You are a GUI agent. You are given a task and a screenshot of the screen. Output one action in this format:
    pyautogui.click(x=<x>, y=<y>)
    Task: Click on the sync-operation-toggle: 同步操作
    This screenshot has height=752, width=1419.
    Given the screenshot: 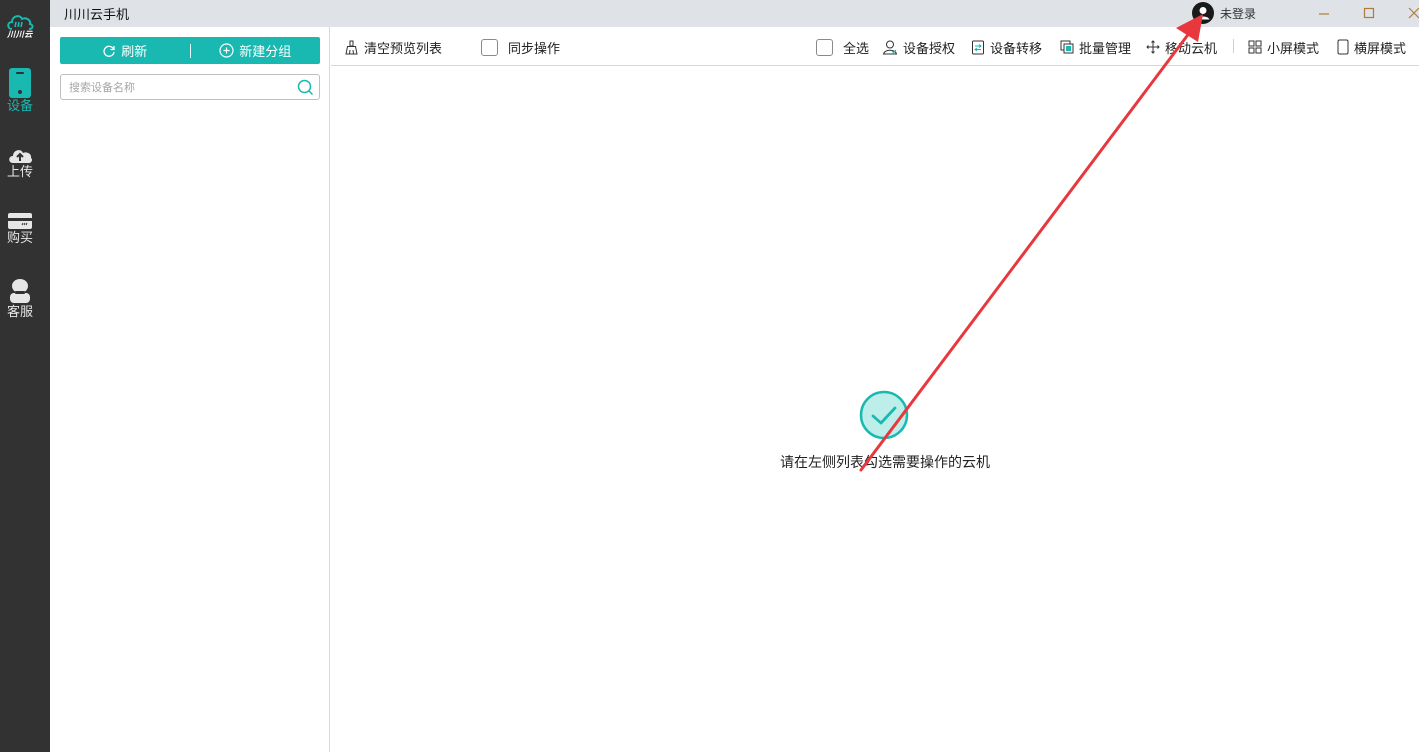 What is the action you would take?
    pyautogui.click(x=521, y=47)
    